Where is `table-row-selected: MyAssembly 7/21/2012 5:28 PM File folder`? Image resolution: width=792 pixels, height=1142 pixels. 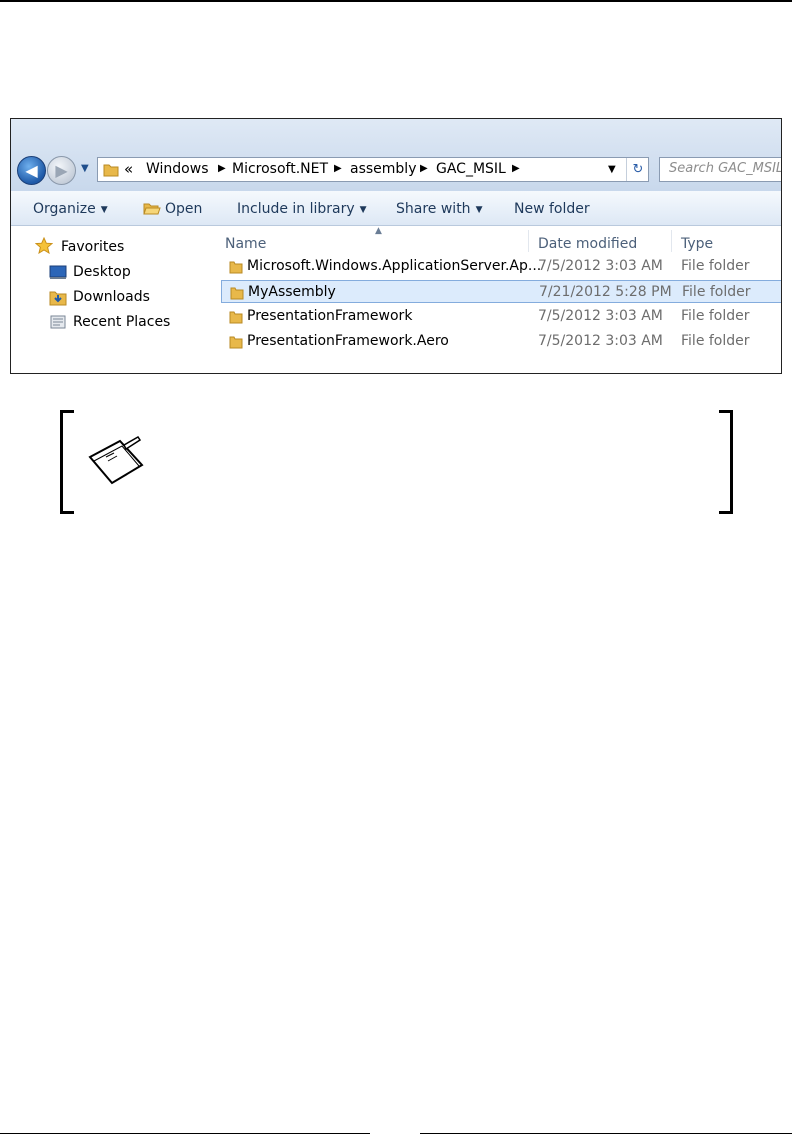 table-row-selected: MyAssembly 7/21/2012 5:28 PM File folder is located at coordinates (501, 291).